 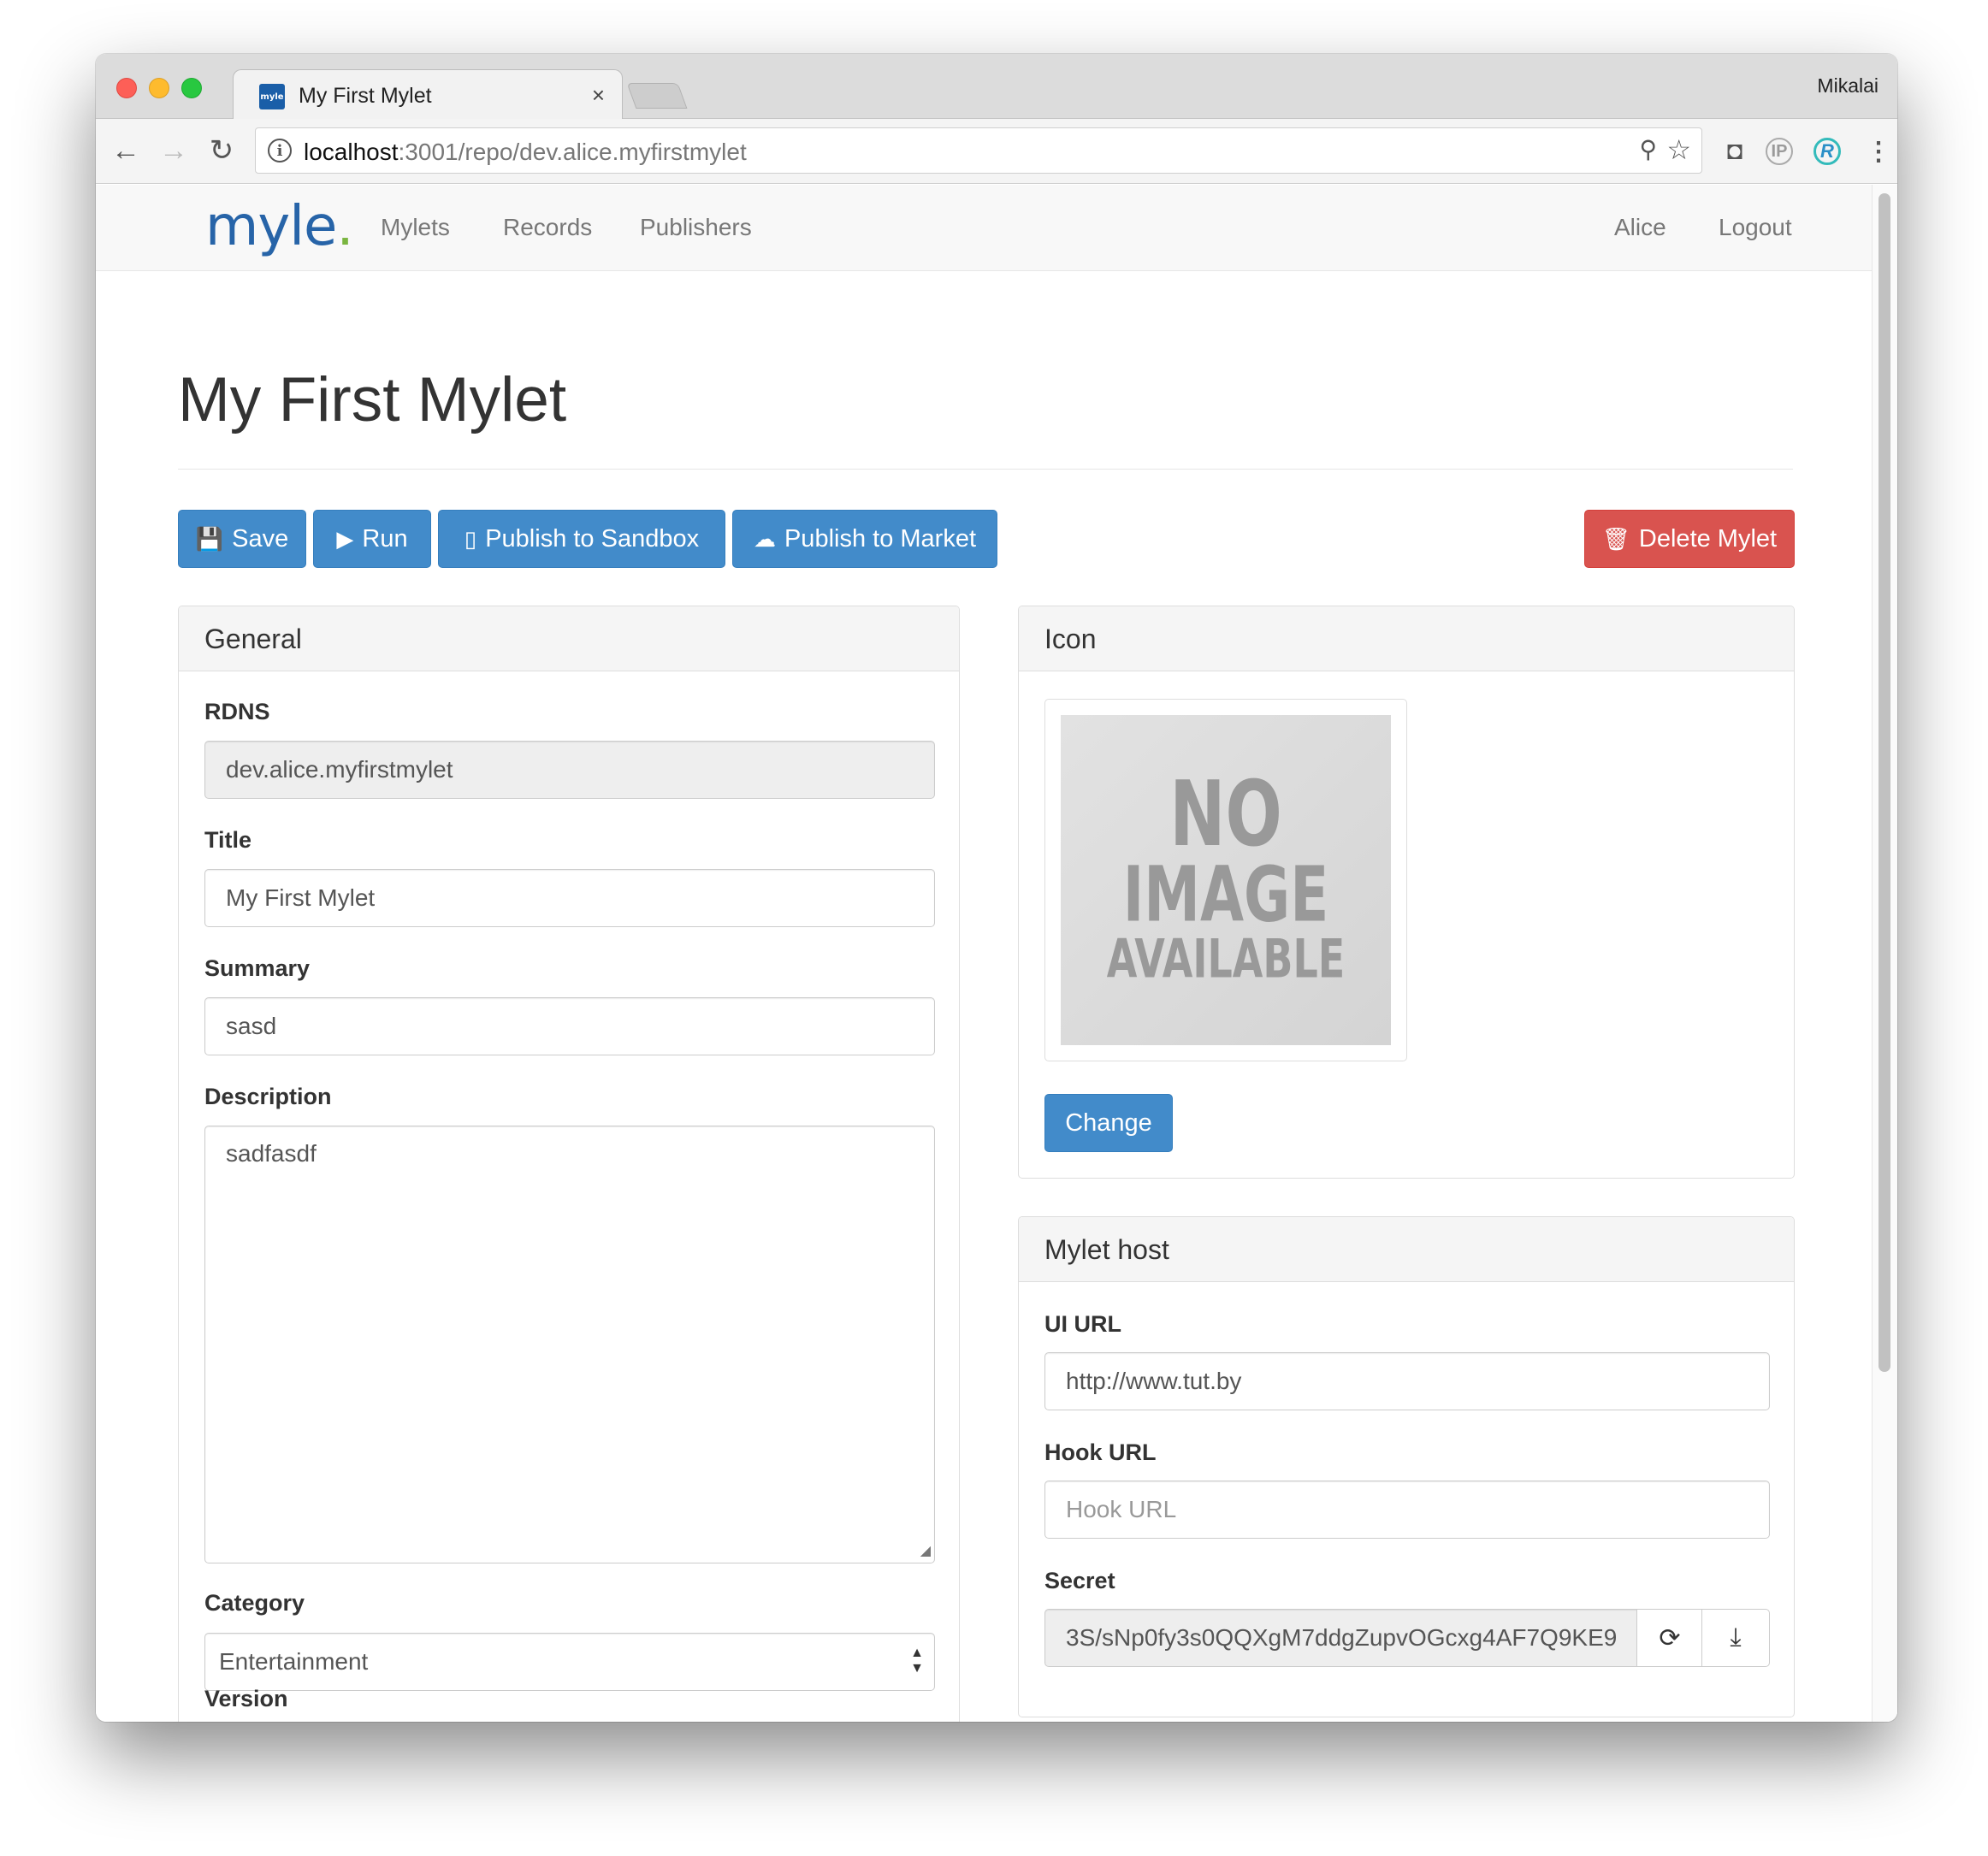 I want to click on tab-close-icon: ×, so click(x=598, y=96).